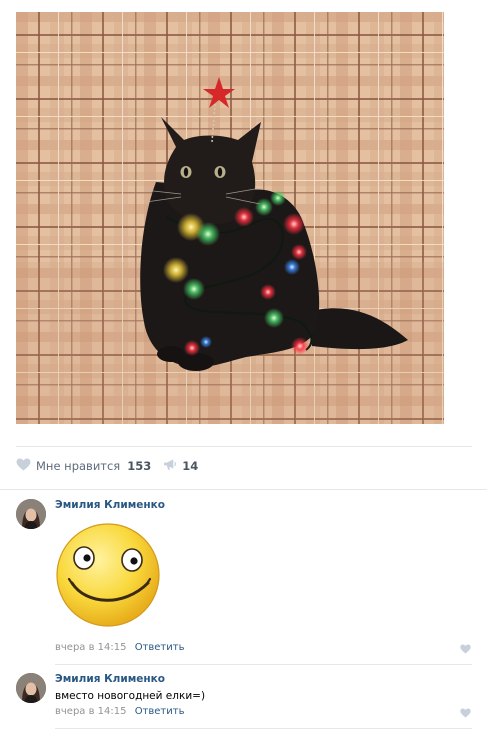 The image size is (487, 735). Describe the element at coordinates (139, 466) in the screenshot. I see `like-count: 153` at that location.